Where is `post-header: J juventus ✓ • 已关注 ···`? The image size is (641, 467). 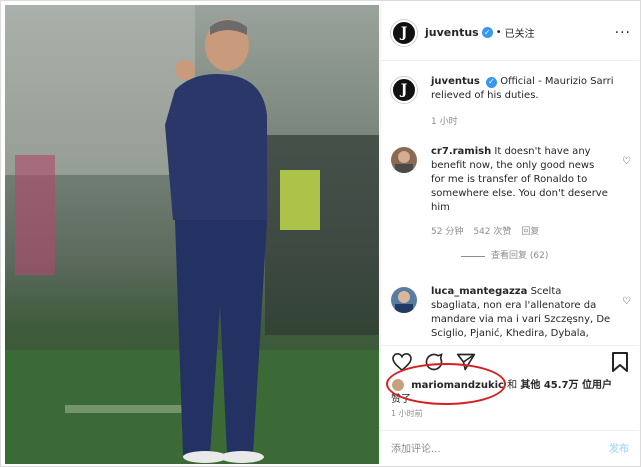
post-header: J juventus ✓ • 已关注 ··· is located at coordinates (510, 33).